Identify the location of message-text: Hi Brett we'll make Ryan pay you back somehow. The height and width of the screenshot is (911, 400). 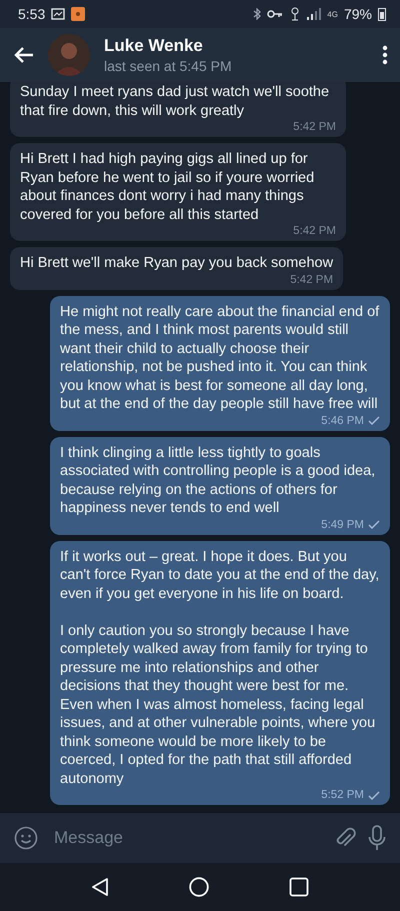
(177, 263).